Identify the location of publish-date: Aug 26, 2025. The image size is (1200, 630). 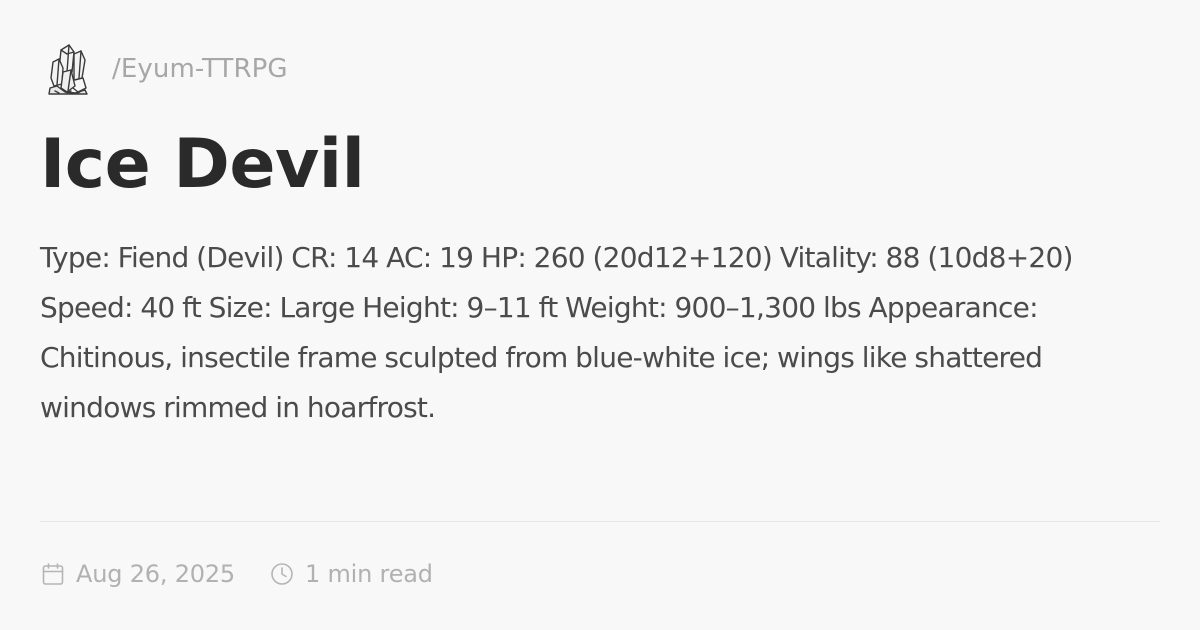
(137, 574).